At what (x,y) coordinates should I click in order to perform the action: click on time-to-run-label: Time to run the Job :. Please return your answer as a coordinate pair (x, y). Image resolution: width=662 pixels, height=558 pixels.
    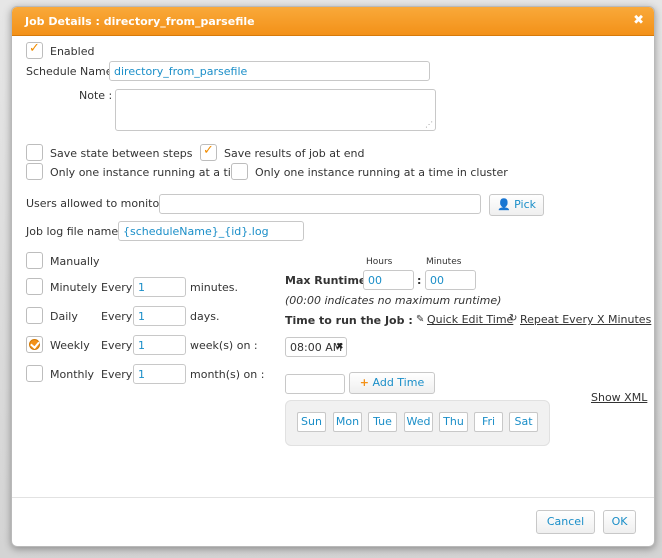
    Looking at the image, I should click on (349, 320).